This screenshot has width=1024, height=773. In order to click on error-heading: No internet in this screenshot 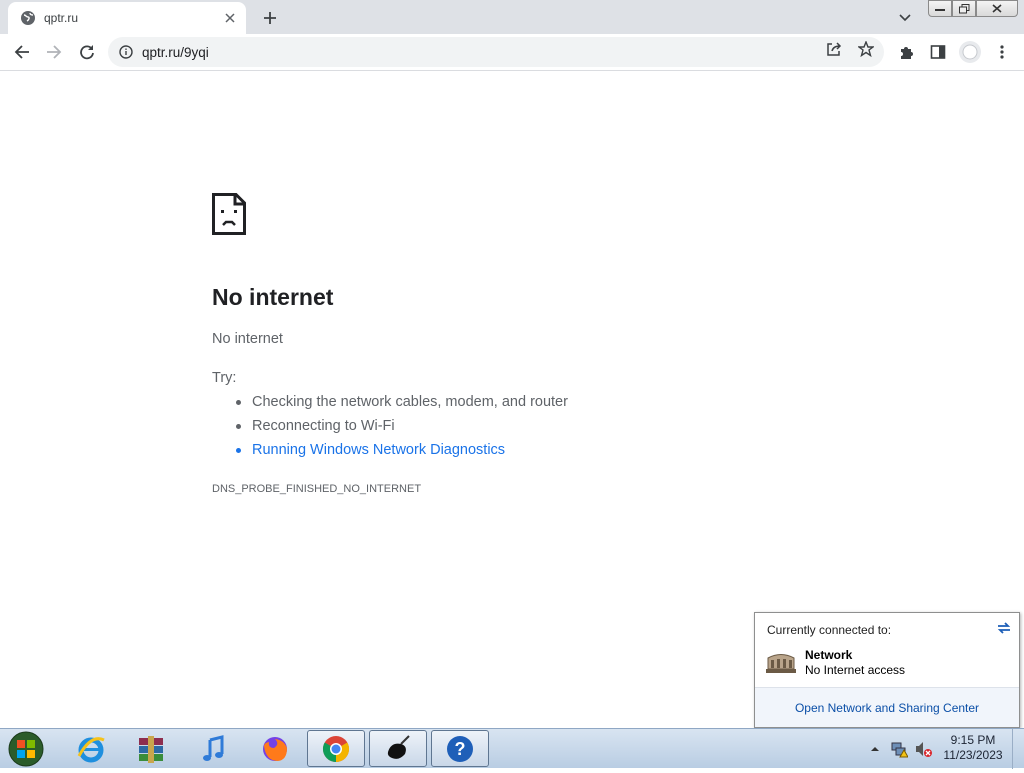, I will do `click(273, 297)`.